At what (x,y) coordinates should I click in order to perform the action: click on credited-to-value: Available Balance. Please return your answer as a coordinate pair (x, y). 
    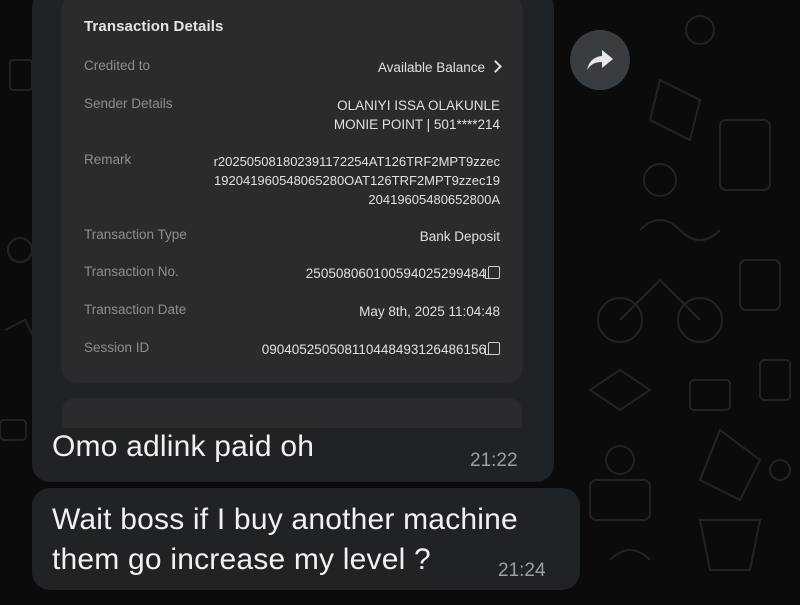
    Looking at the image, I should click on (440, 67).